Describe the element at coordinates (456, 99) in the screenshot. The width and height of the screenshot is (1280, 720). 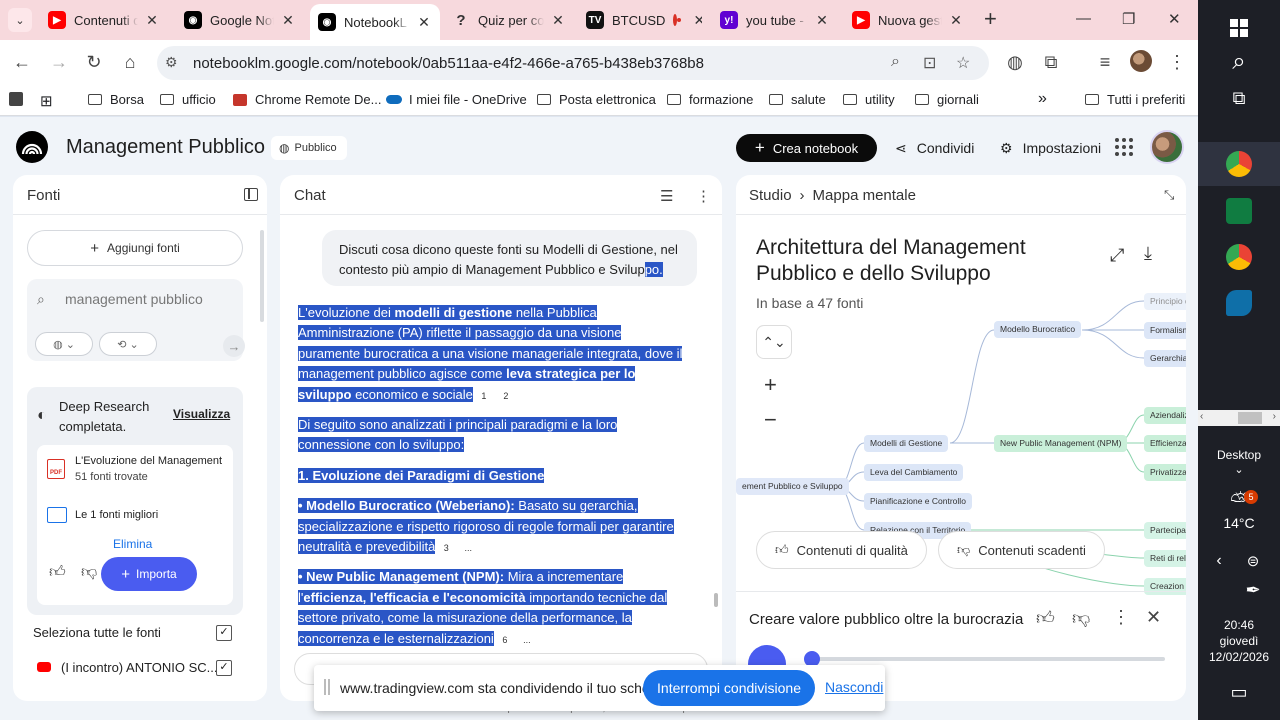
I see `bookmark-onedrive: I miei file - OneDrive` at that location.